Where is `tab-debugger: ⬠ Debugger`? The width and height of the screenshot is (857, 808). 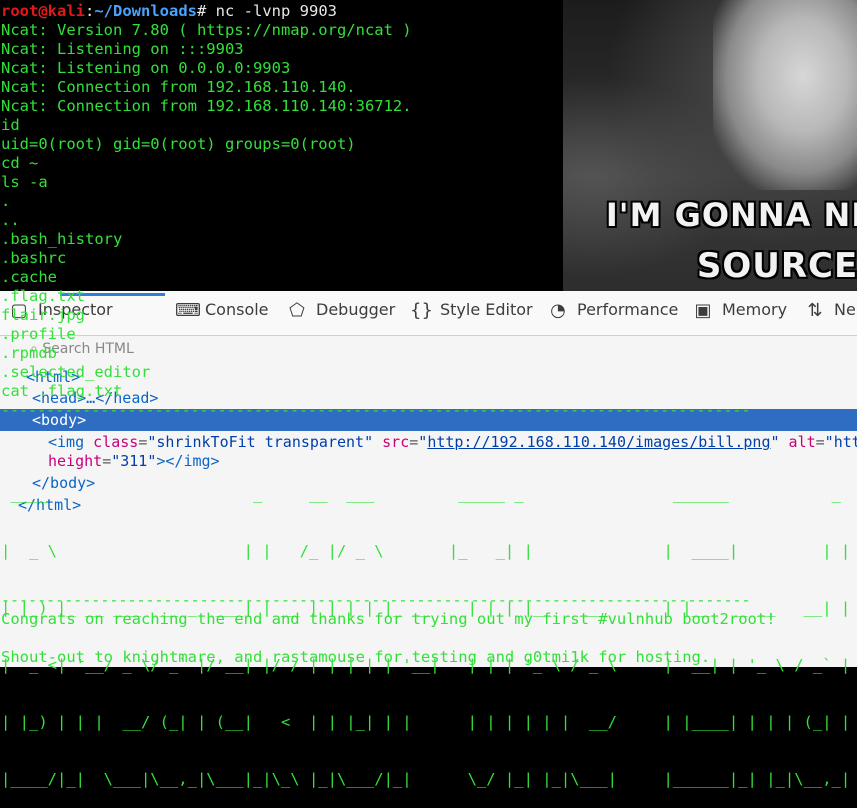
tab-debugger: ⬠ Debugger is located at coordinates (340, 313).